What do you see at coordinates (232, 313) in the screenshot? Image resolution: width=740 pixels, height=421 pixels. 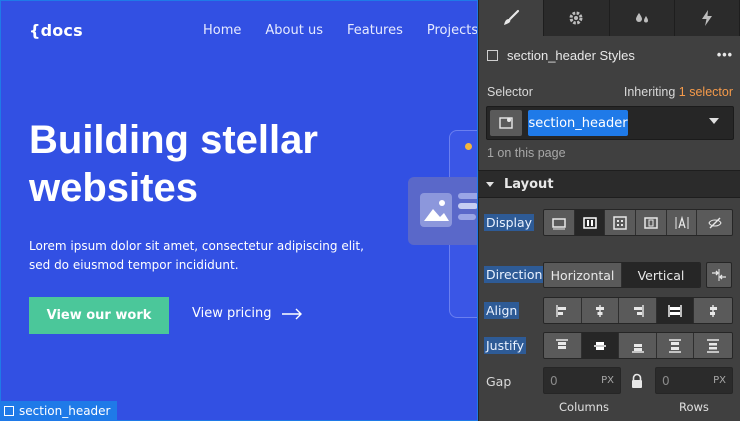 I see `view-pricing-label: View pricing` at bounding box center [232, 313].